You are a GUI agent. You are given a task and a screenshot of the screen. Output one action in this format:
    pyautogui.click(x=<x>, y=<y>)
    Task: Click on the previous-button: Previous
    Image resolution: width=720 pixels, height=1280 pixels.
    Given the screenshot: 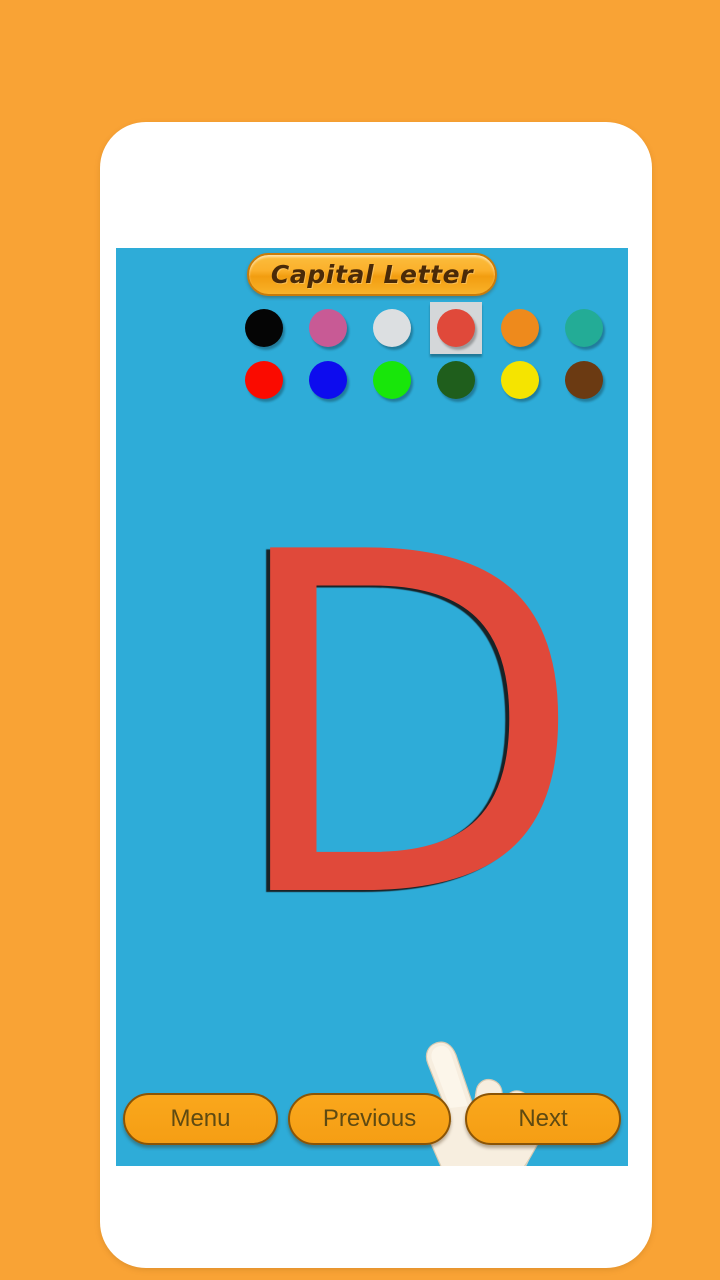 What is the action you would take?
    pyautogui.click(x=369, y=1119)
    